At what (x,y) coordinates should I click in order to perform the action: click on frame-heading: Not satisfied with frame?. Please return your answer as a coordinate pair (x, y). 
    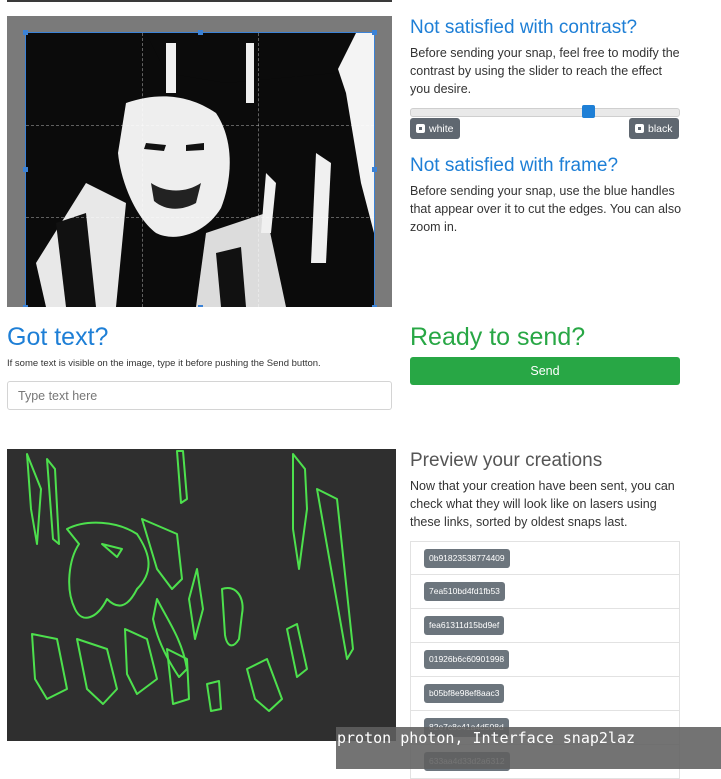
    Looking at the image, I should click on (514, 165).